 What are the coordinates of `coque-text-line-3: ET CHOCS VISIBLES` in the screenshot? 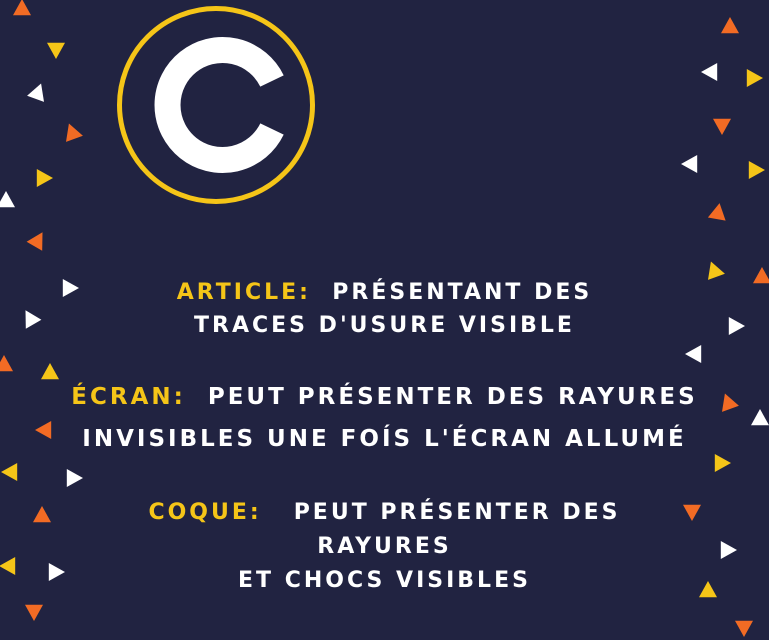 It's located at (384, 580).